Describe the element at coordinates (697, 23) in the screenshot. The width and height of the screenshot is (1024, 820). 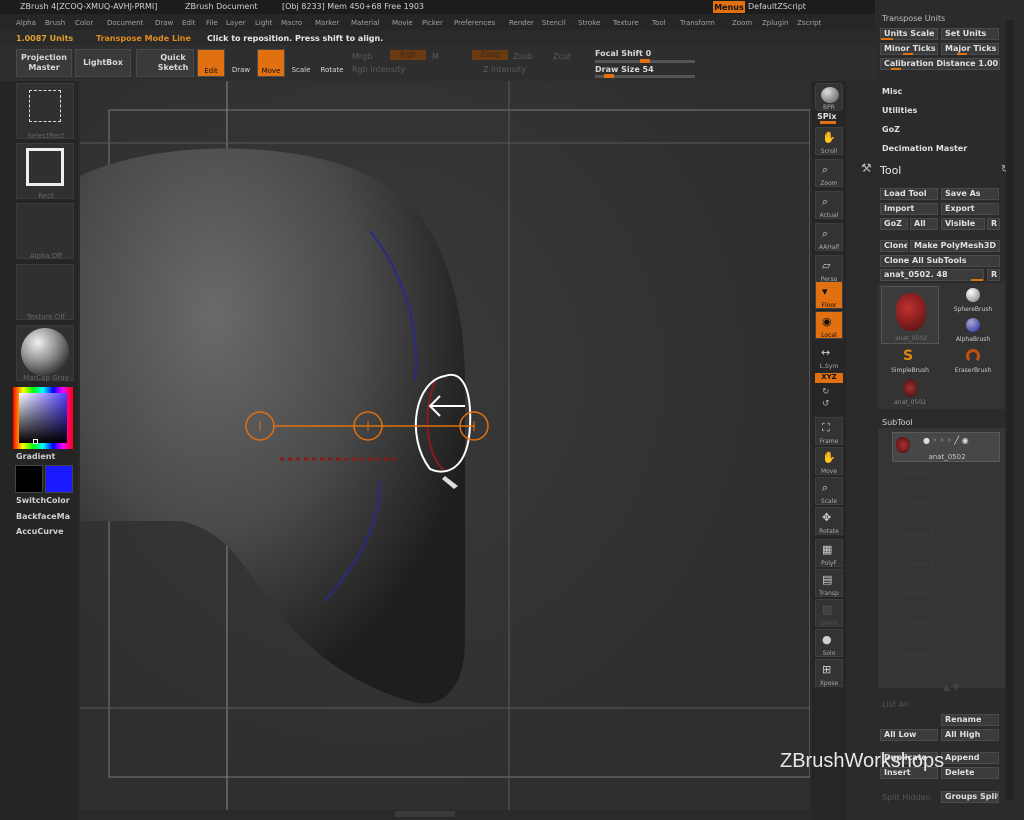
I see `menu-transform: Transform` at that location.